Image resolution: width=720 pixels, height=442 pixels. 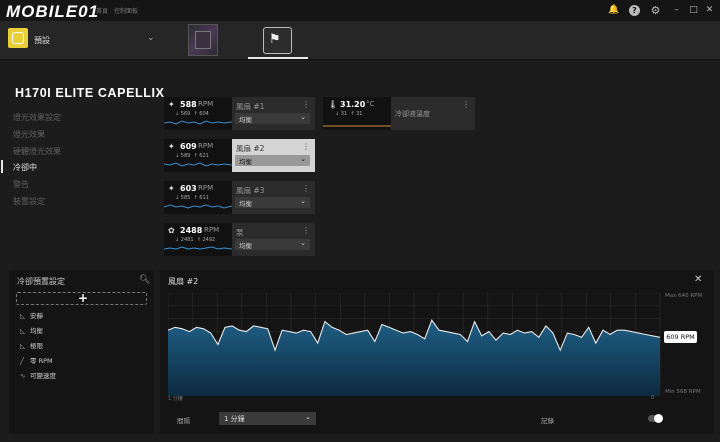 I want to click on fan-card-3: ✦ 603 RPM ↓ 585 ↑ 611 風扇 #3 ⋮ 均衡 ⌄, so click(x=239, y=197).